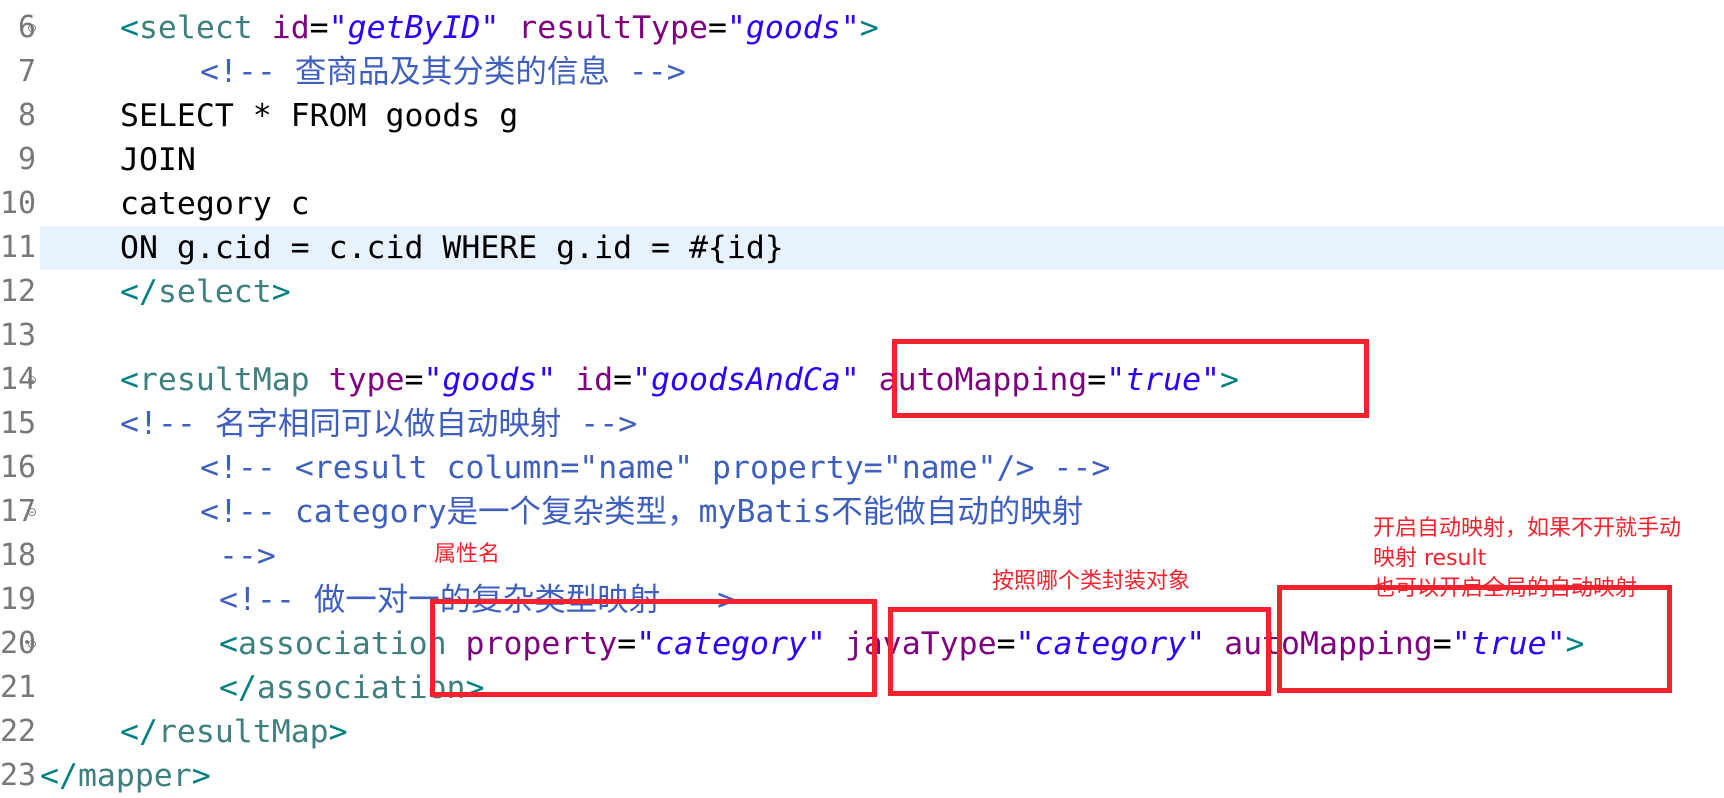  Describe the element at coordinates (20, 204) in the screenshot. I see `line-number: 10` at that location.